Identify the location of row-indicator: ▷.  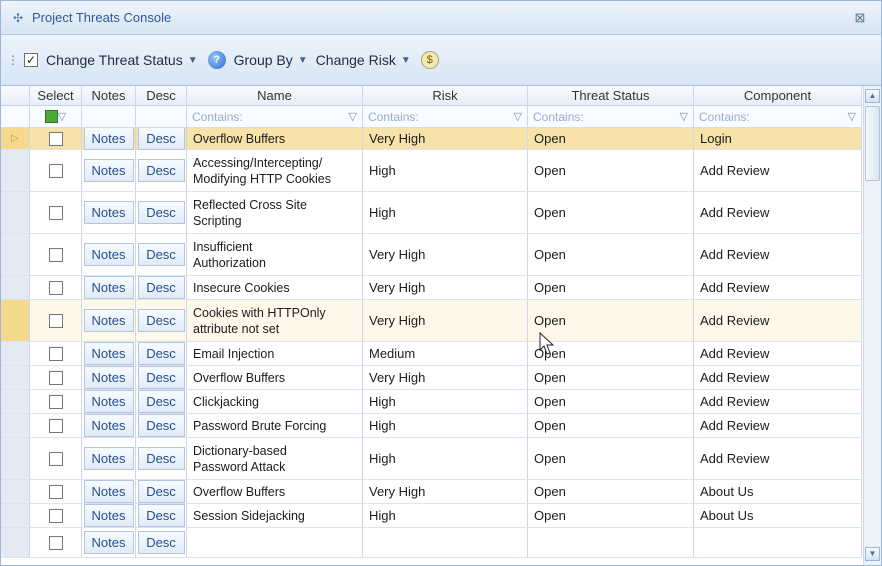
(15, 138).